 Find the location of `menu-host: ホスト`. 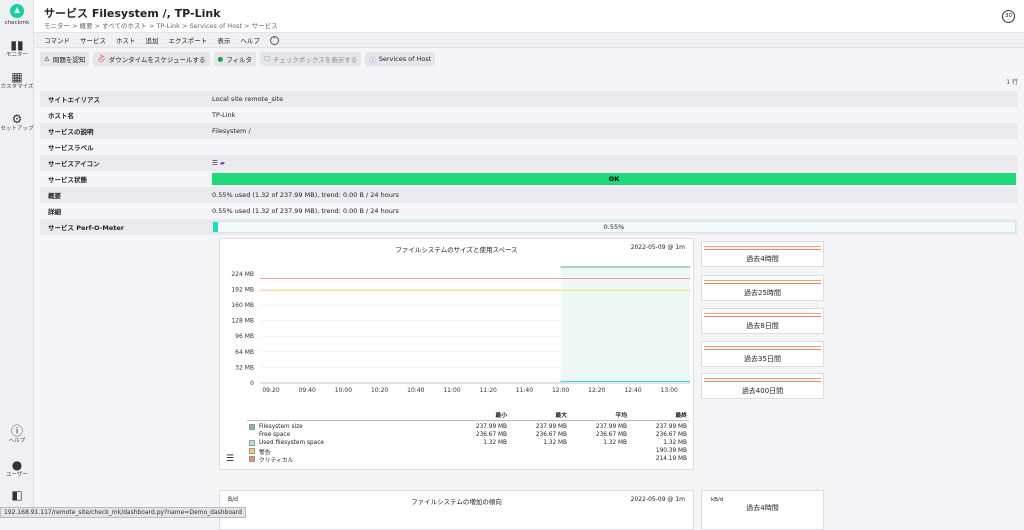

menu-host: ホスト is located at coordinates (126, 40).